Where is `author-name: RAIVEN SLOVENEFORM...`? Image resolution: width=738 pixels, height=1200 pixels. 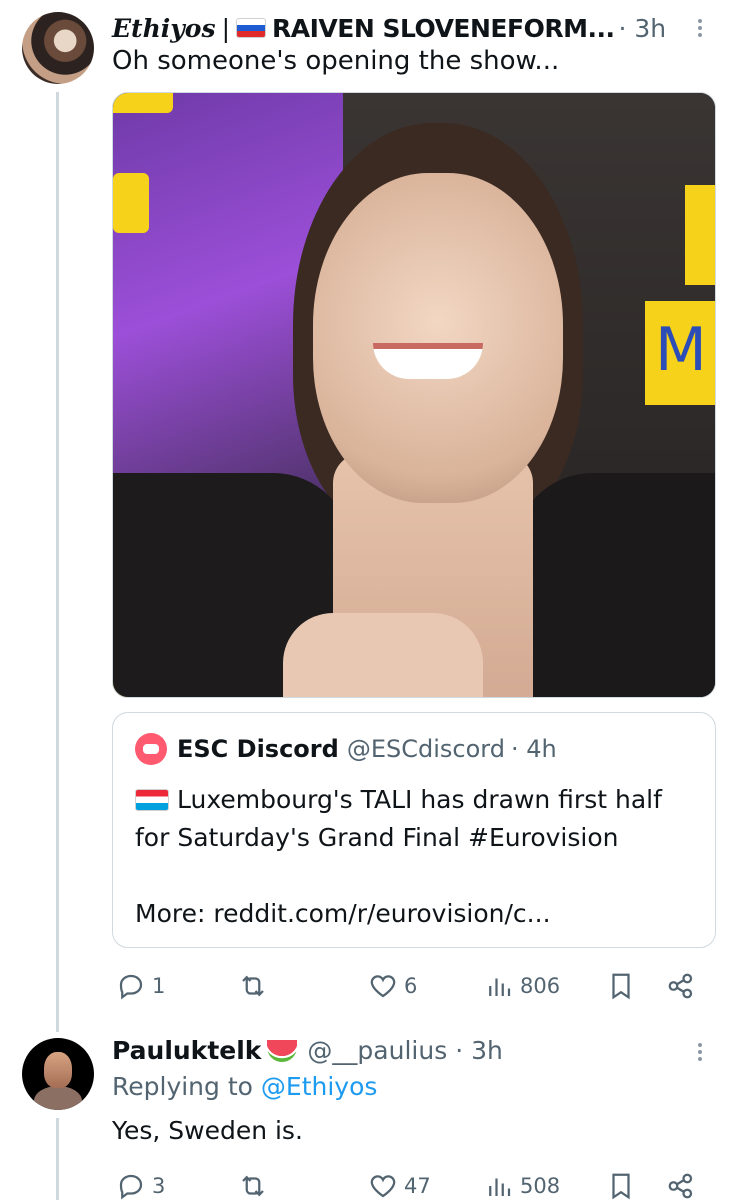
author-name: RAIVEN SLOVENEFORM... is located at coordinates (443, 28).